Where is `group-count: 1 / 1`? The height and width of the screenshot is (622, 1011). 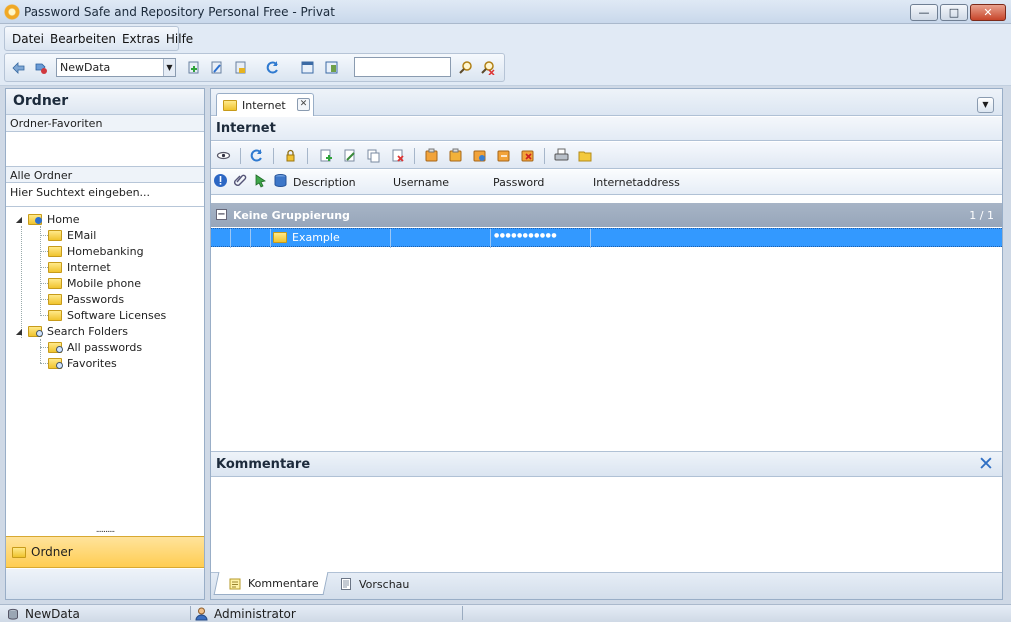
group-count: 1 / 1 is located at coordinates (981, 215).